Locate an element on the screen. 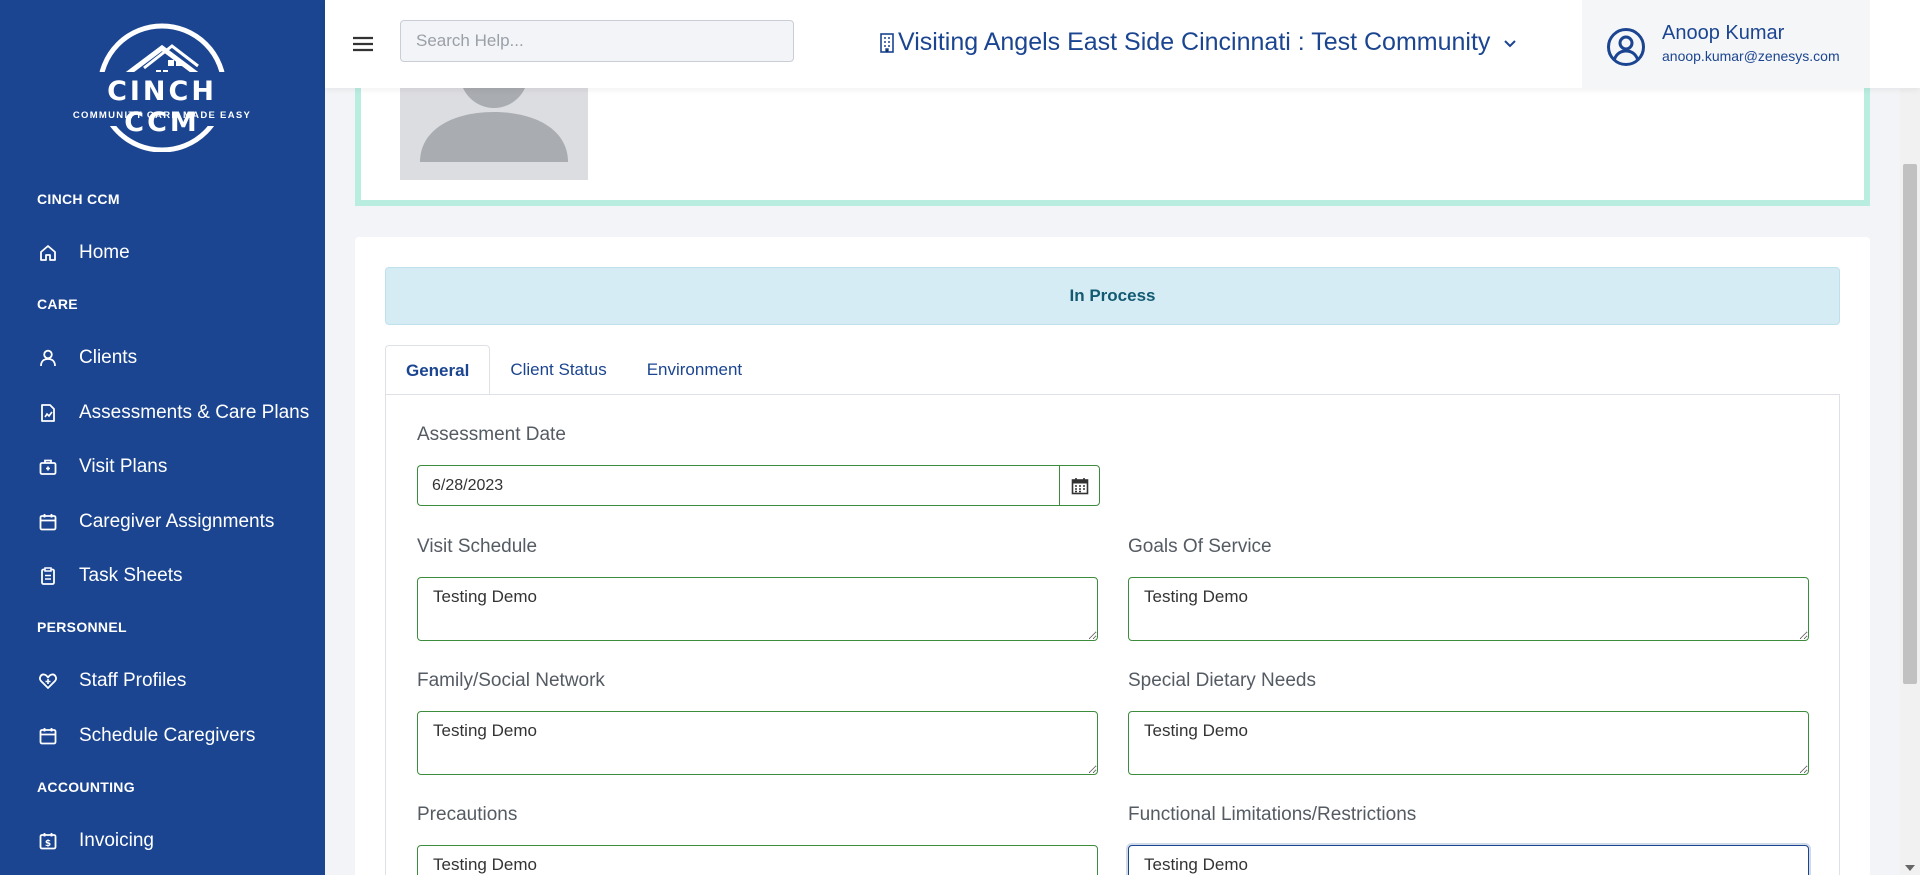  assessment-date-input is located at coordinates (738, 485).